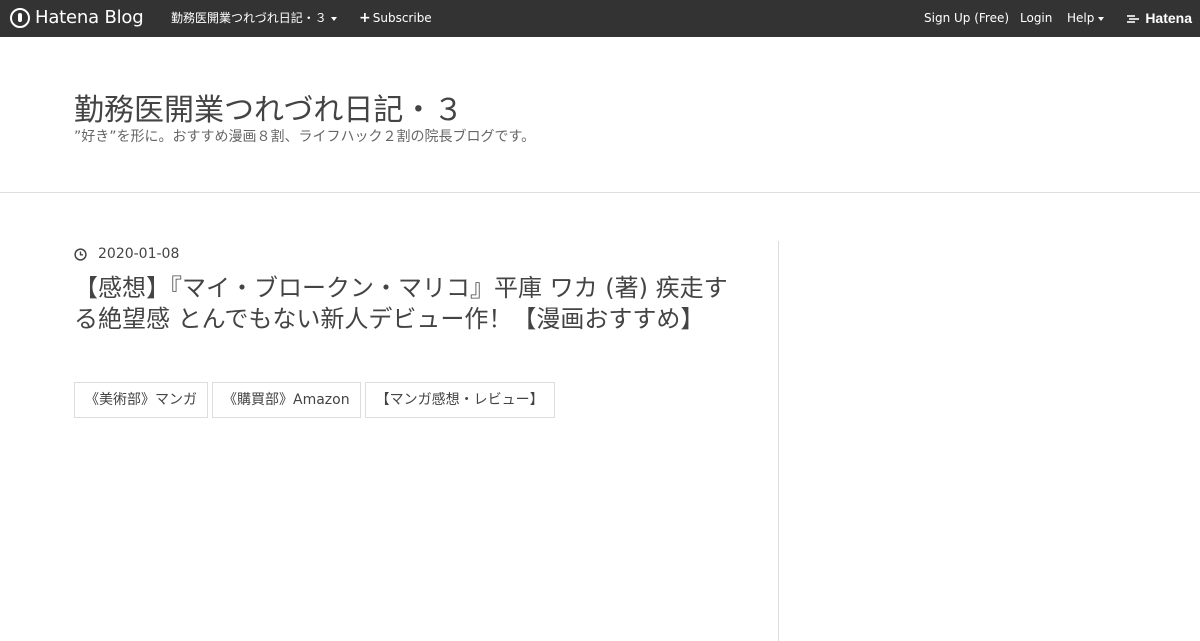 The image size is (1200, 641). Describe the element at coordinates (459, 400) in the screenshot. I see `category-link: 【マンガ感想・レビュー】` at that location.